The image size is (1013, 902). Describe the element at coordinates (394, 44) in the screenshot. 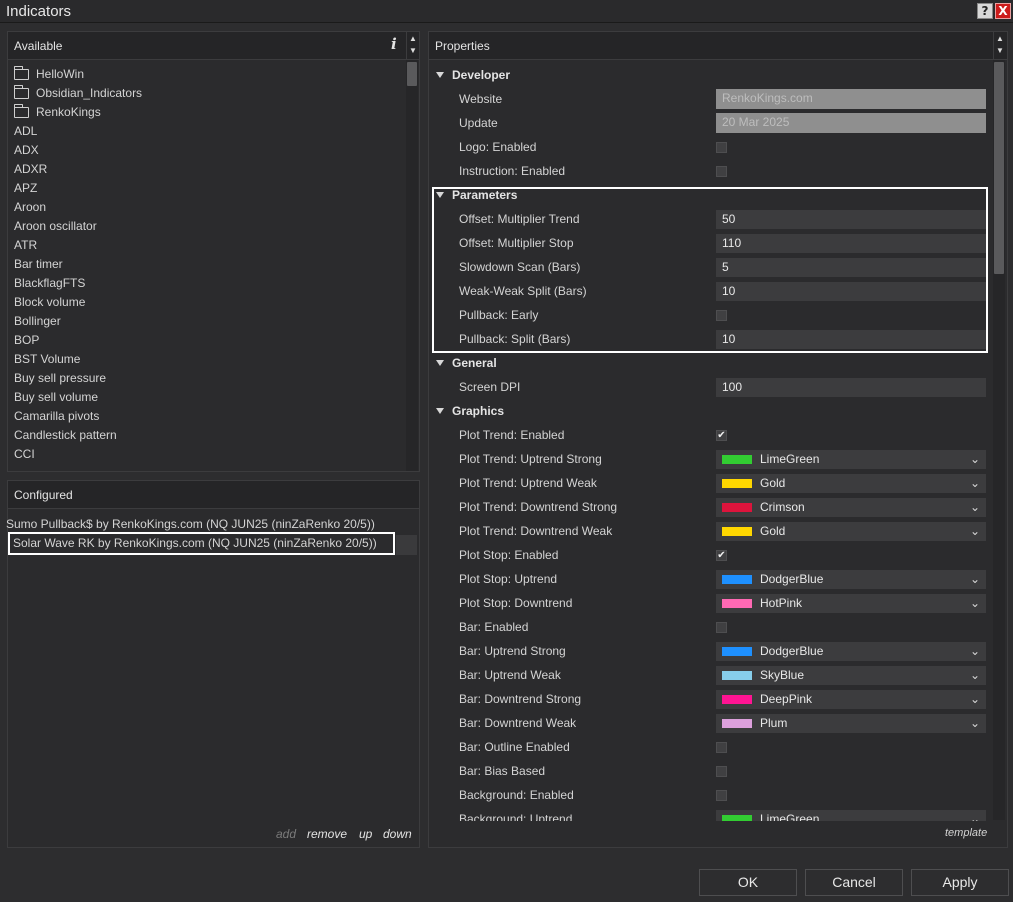

I see `info-icon: i` at that location.